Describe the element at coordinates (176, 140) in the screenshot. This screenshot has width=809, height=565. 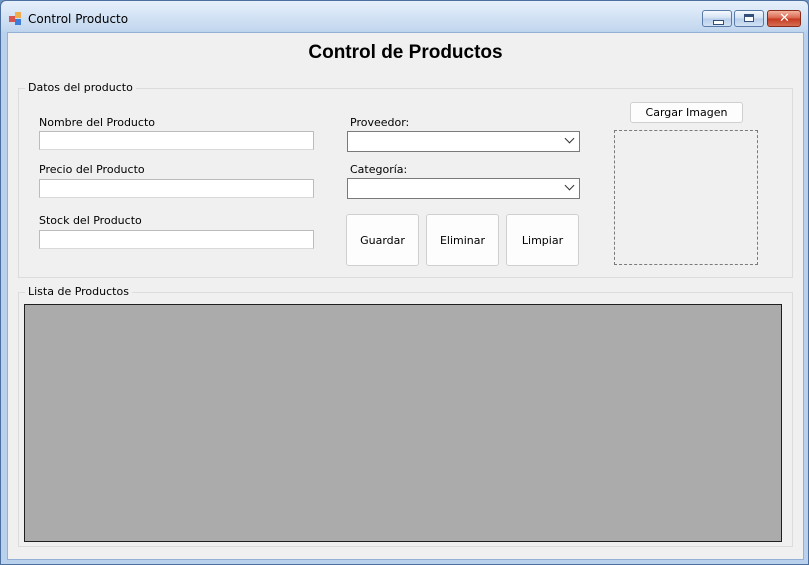
I see `nombre-input` at that location.